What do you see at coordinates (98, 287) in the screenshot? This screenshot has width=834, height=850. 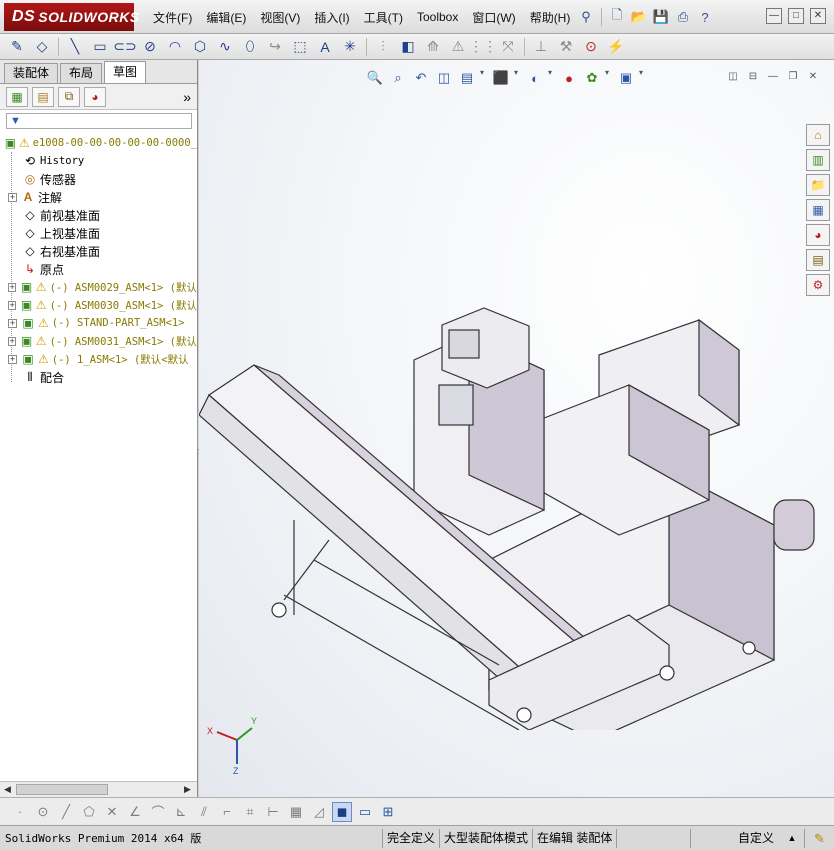 I see `tree-item-subassembly: + ▣ ⚠ (-) ASM0029_ASM<1> (默认` at bounding box center [98, 287].